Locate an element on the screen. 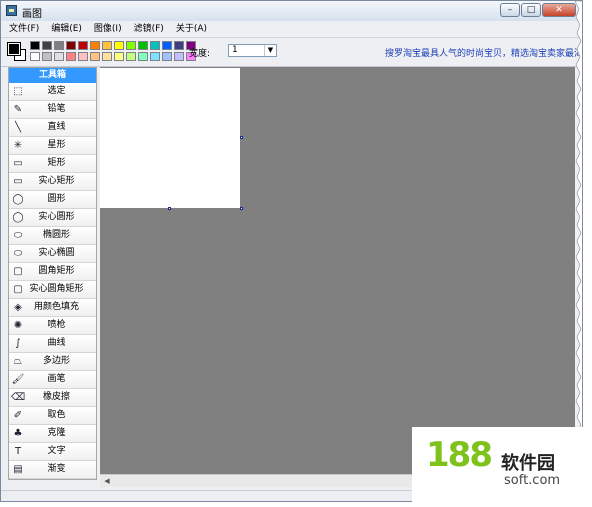 The height and width of the screenshot is (507, 592). rounded-rectangle-icon: ▢ is located at coordinates (18, 271).